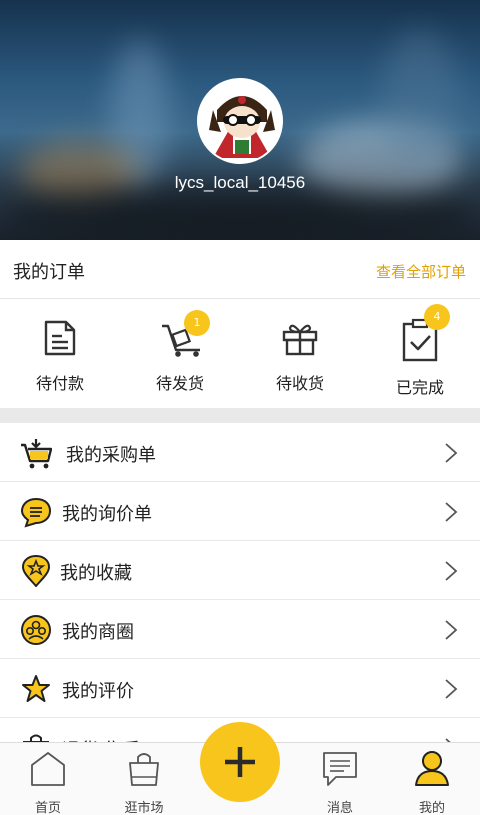  What do you see at coordinates (299, 383) in the screenshot?
I see `order-label: 待收货` at bounding box center [299, 383].